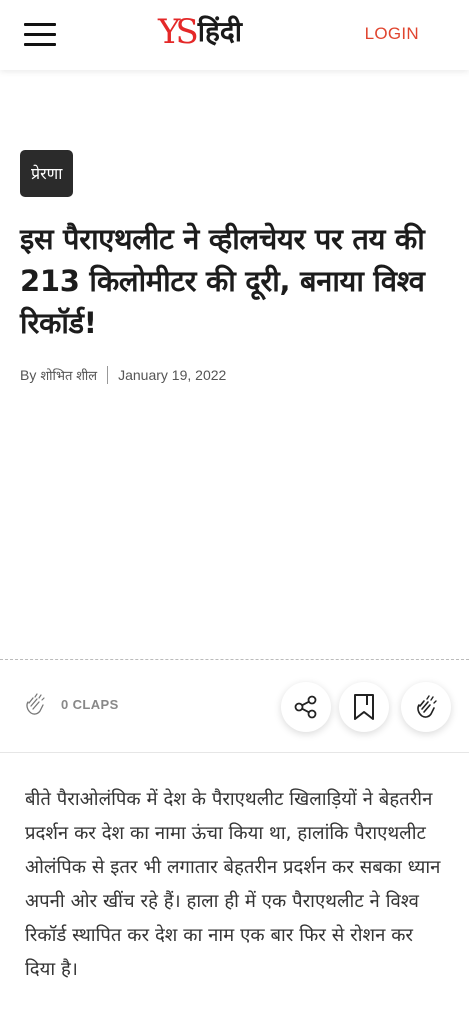 Image resolution: width=469 pixels, height=1017 pixels. I want to click on claps-count: 0 CLAPS, so click(90, 704).